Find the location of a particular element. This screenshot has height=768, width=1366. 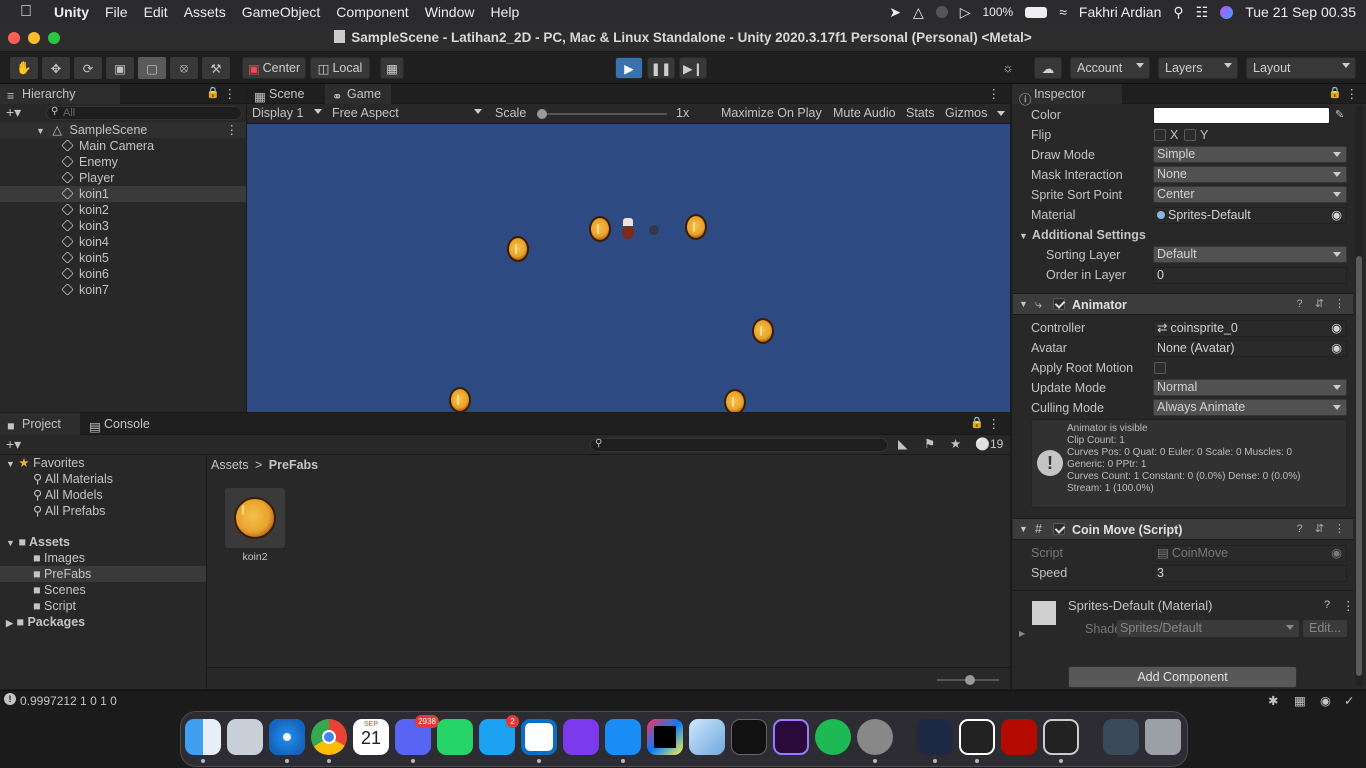

expand-arrow-icon: ▶ is located at coordinates (1022, 633).